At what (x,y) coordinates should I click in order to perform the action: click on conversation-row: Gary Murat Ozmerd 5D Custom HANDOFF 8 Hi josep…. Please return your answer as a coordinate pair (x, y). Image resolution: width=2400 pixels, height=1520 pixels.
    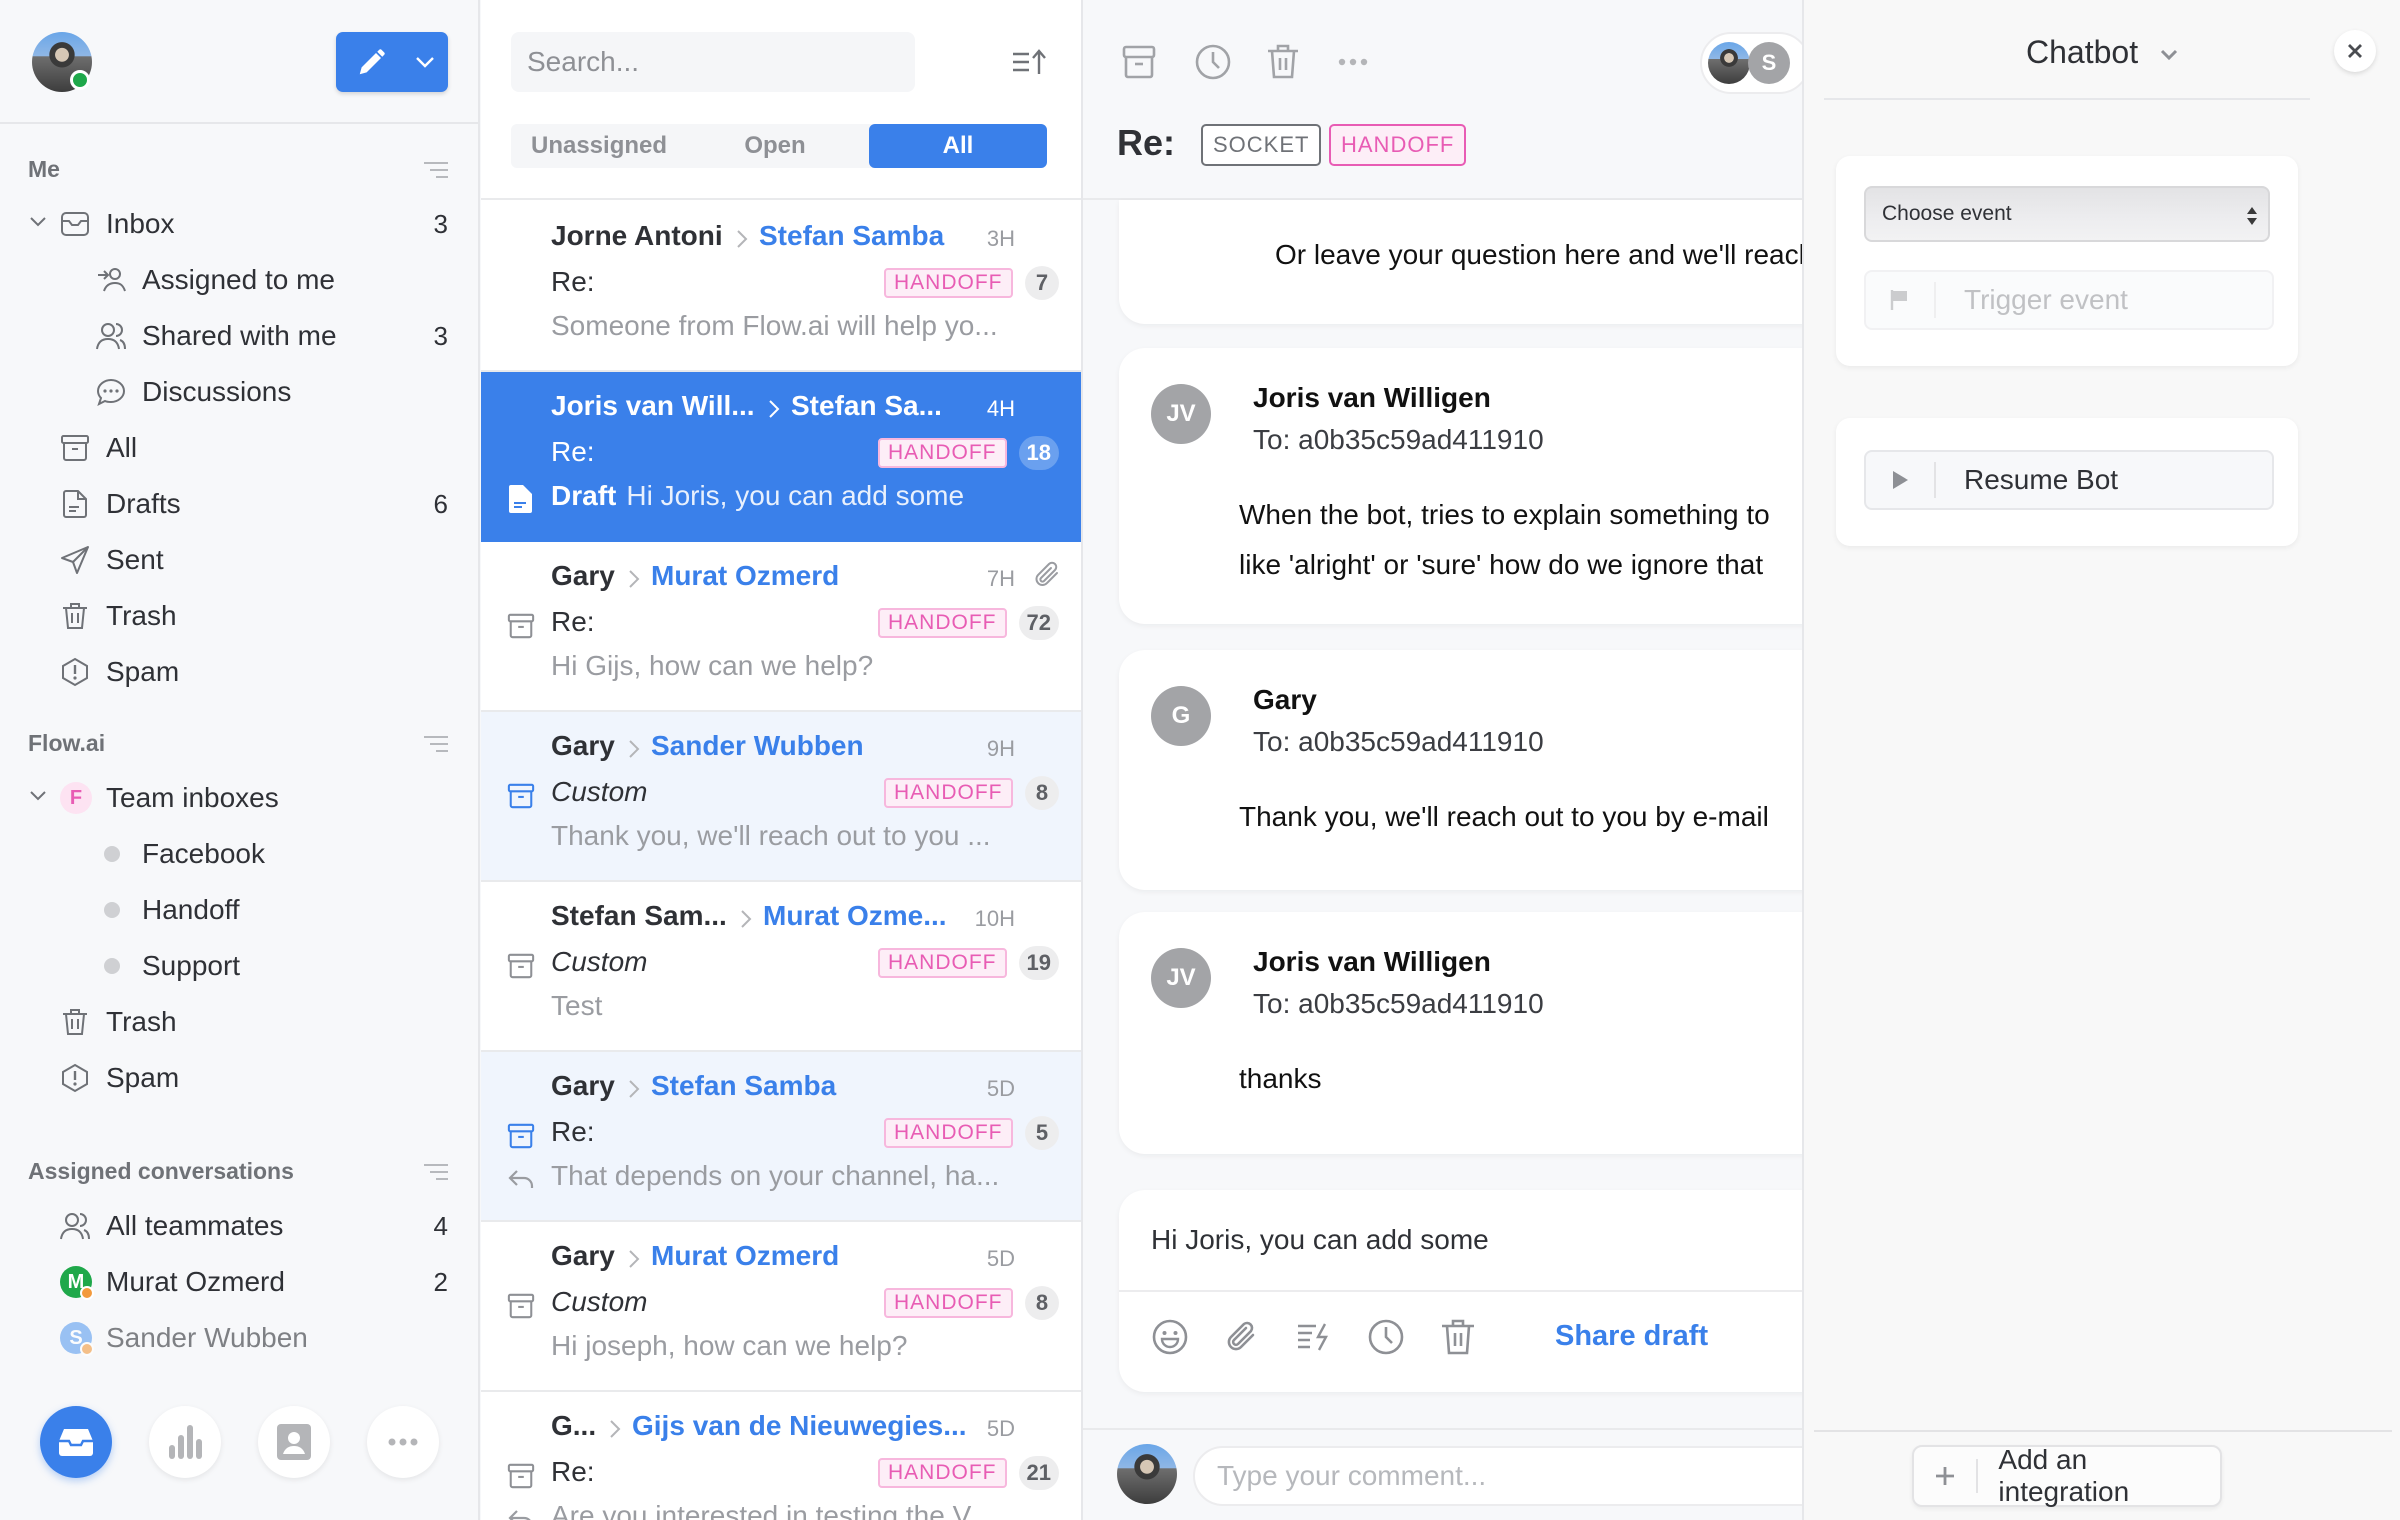
    Looking at the image, I should click on (781, 1307).